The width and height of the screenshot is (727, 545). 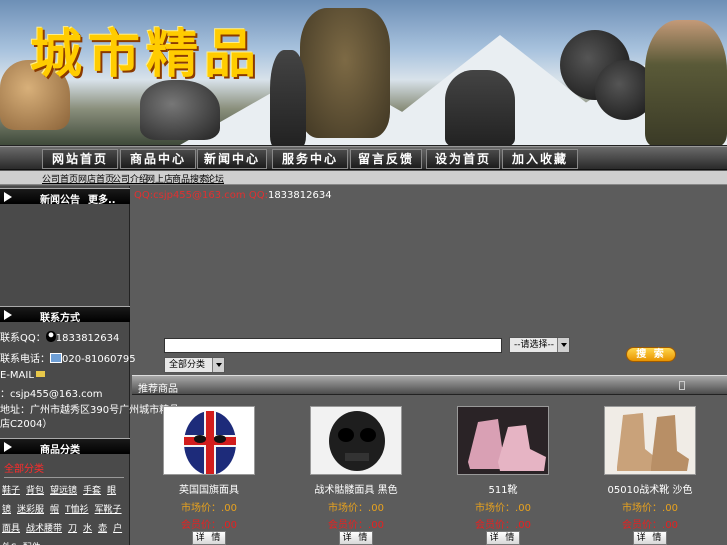 I want to click on desert-boots-image, so click(x=650, y=440).